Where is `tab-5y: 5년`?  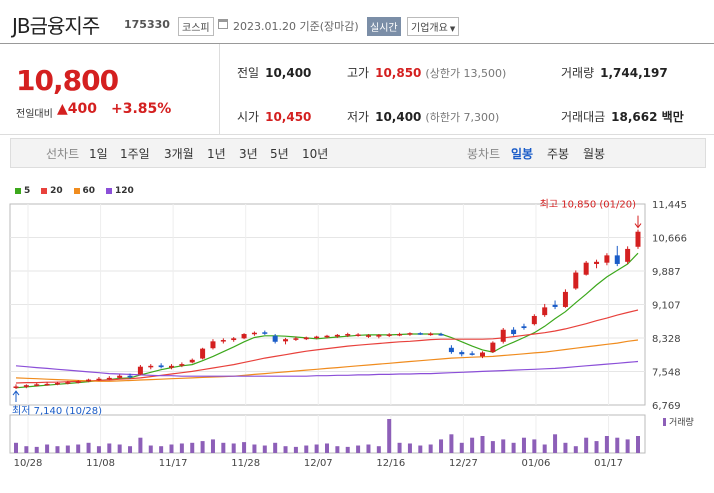 tab-5y: 5년 is located at coordinates (279, 153).